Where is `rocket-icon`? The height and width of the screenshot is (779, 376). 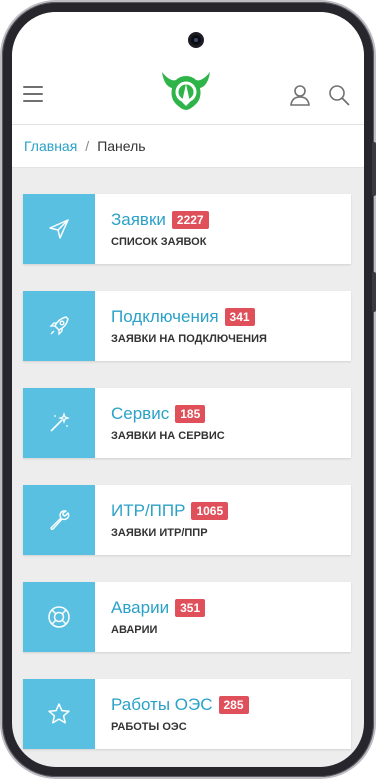
rocket-icon is located at coordinates (59, 326).